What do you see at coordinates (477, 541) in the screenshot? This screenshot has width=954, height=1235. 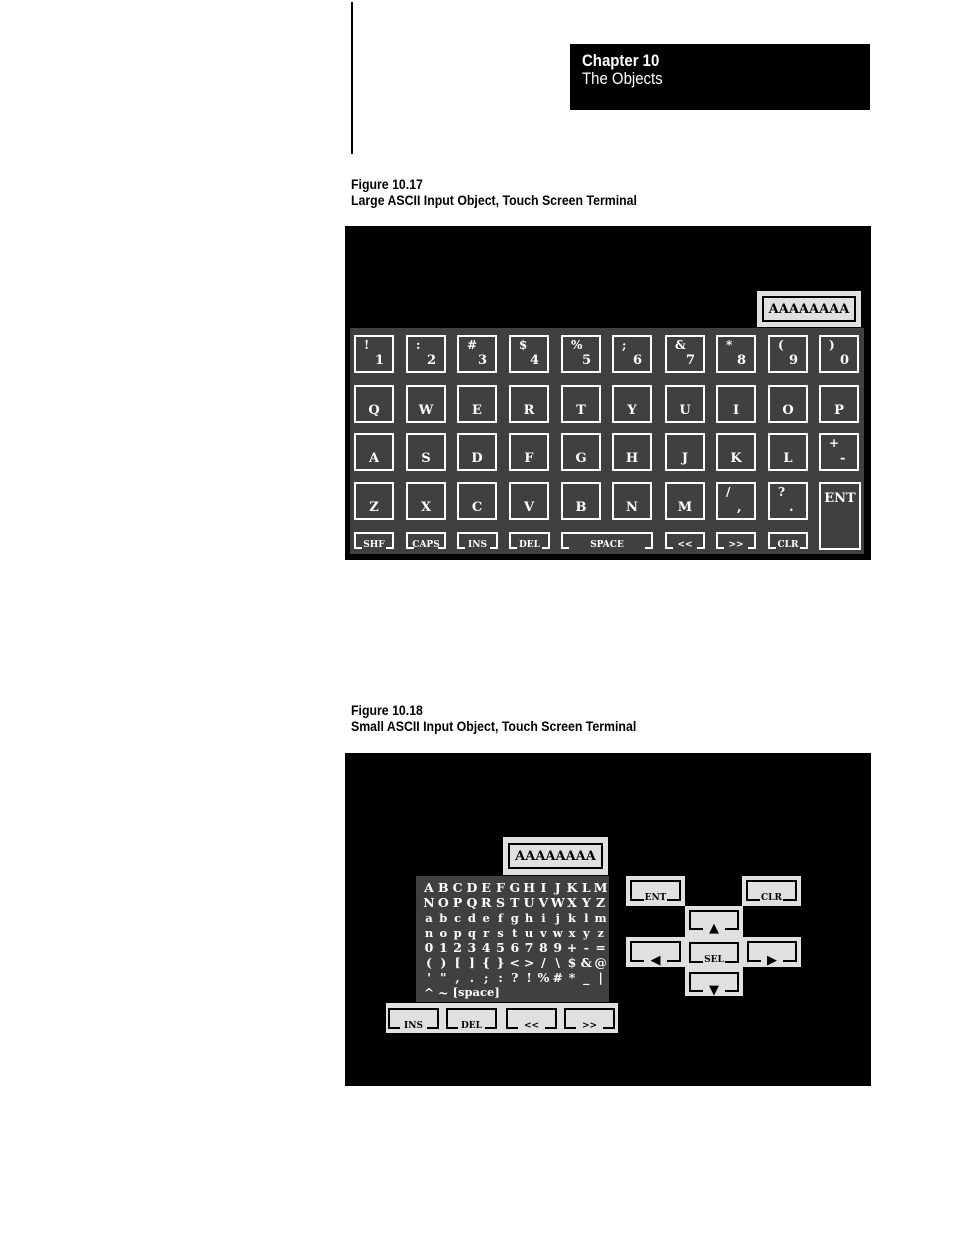 I see `function-key-ins: INS` at bounding box center [477, 541].